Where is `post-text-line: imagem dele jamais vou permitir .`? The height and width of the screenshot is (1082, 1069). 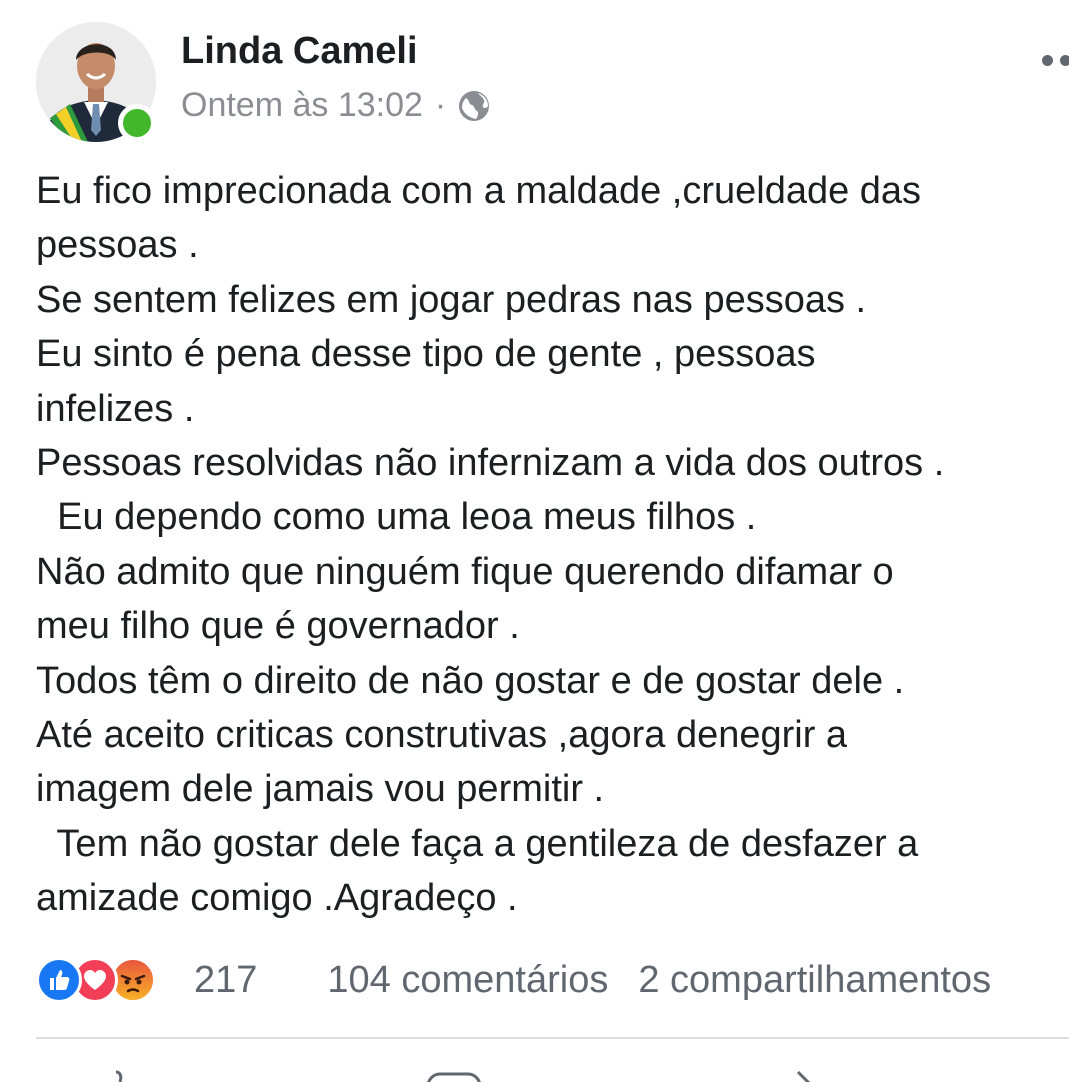
post-text-line: imagem dele jamais vou permitir . is located at coordinates (320, 789).